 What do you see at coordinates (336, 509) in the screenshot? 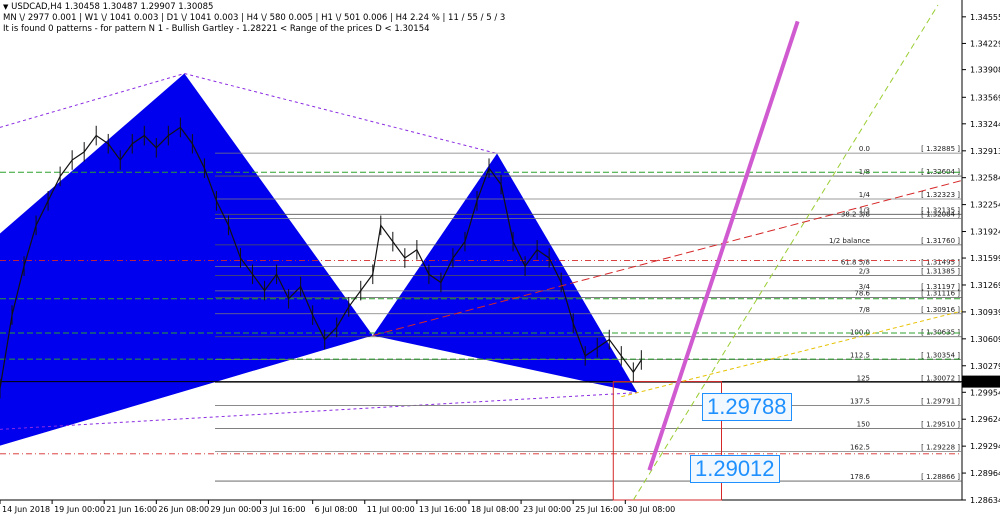
I see `date-tick-label: 6 Jul 08:00` at bounding box center [336, 509].